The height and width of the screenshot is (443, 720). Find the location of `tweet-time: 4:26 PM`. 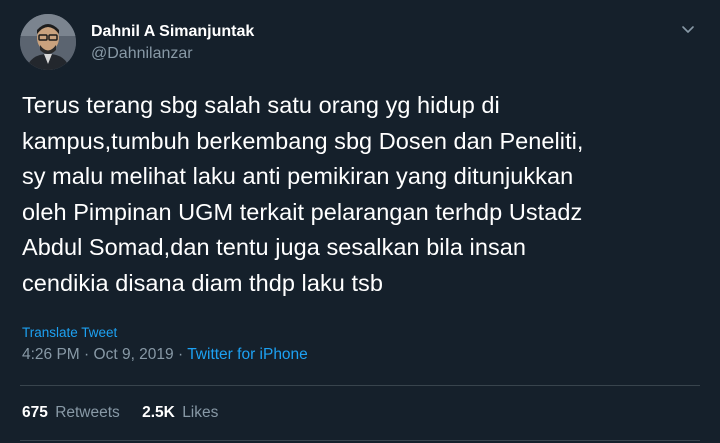

tweet-time: 4:26 PM is located at coordinates (51, 354).